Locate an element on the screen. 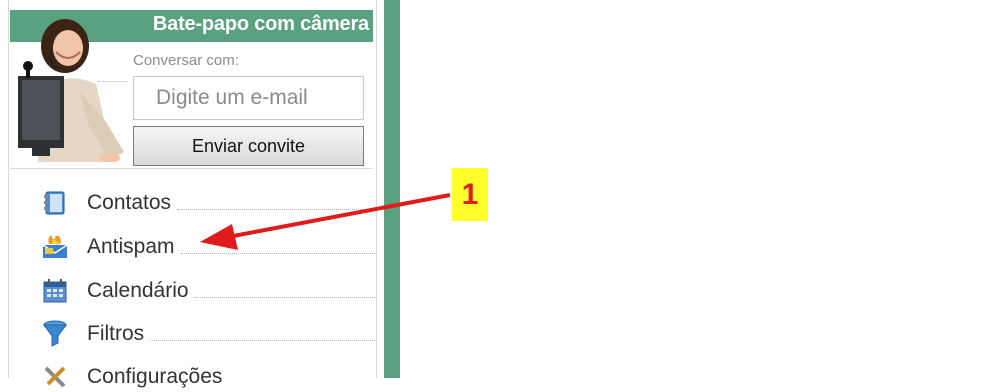  step-number-badge: 1 is located at coordinates (470, 194).